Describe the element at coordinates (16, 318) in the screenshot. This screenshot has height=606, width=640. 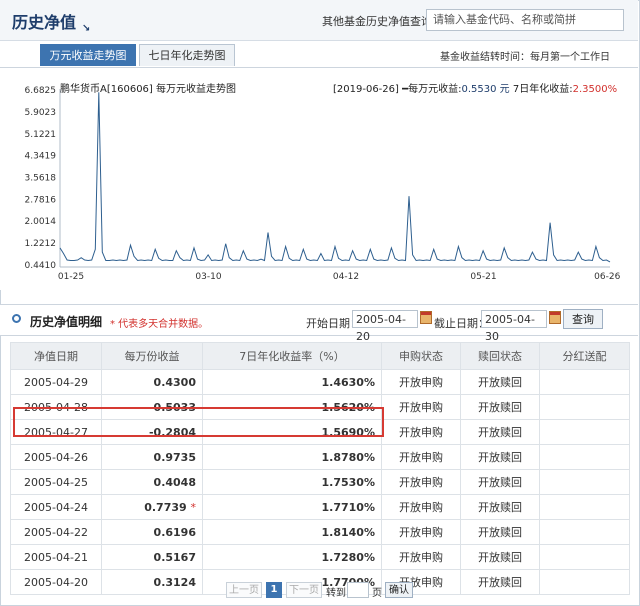
I see `circle-bullet-icon` at that location.